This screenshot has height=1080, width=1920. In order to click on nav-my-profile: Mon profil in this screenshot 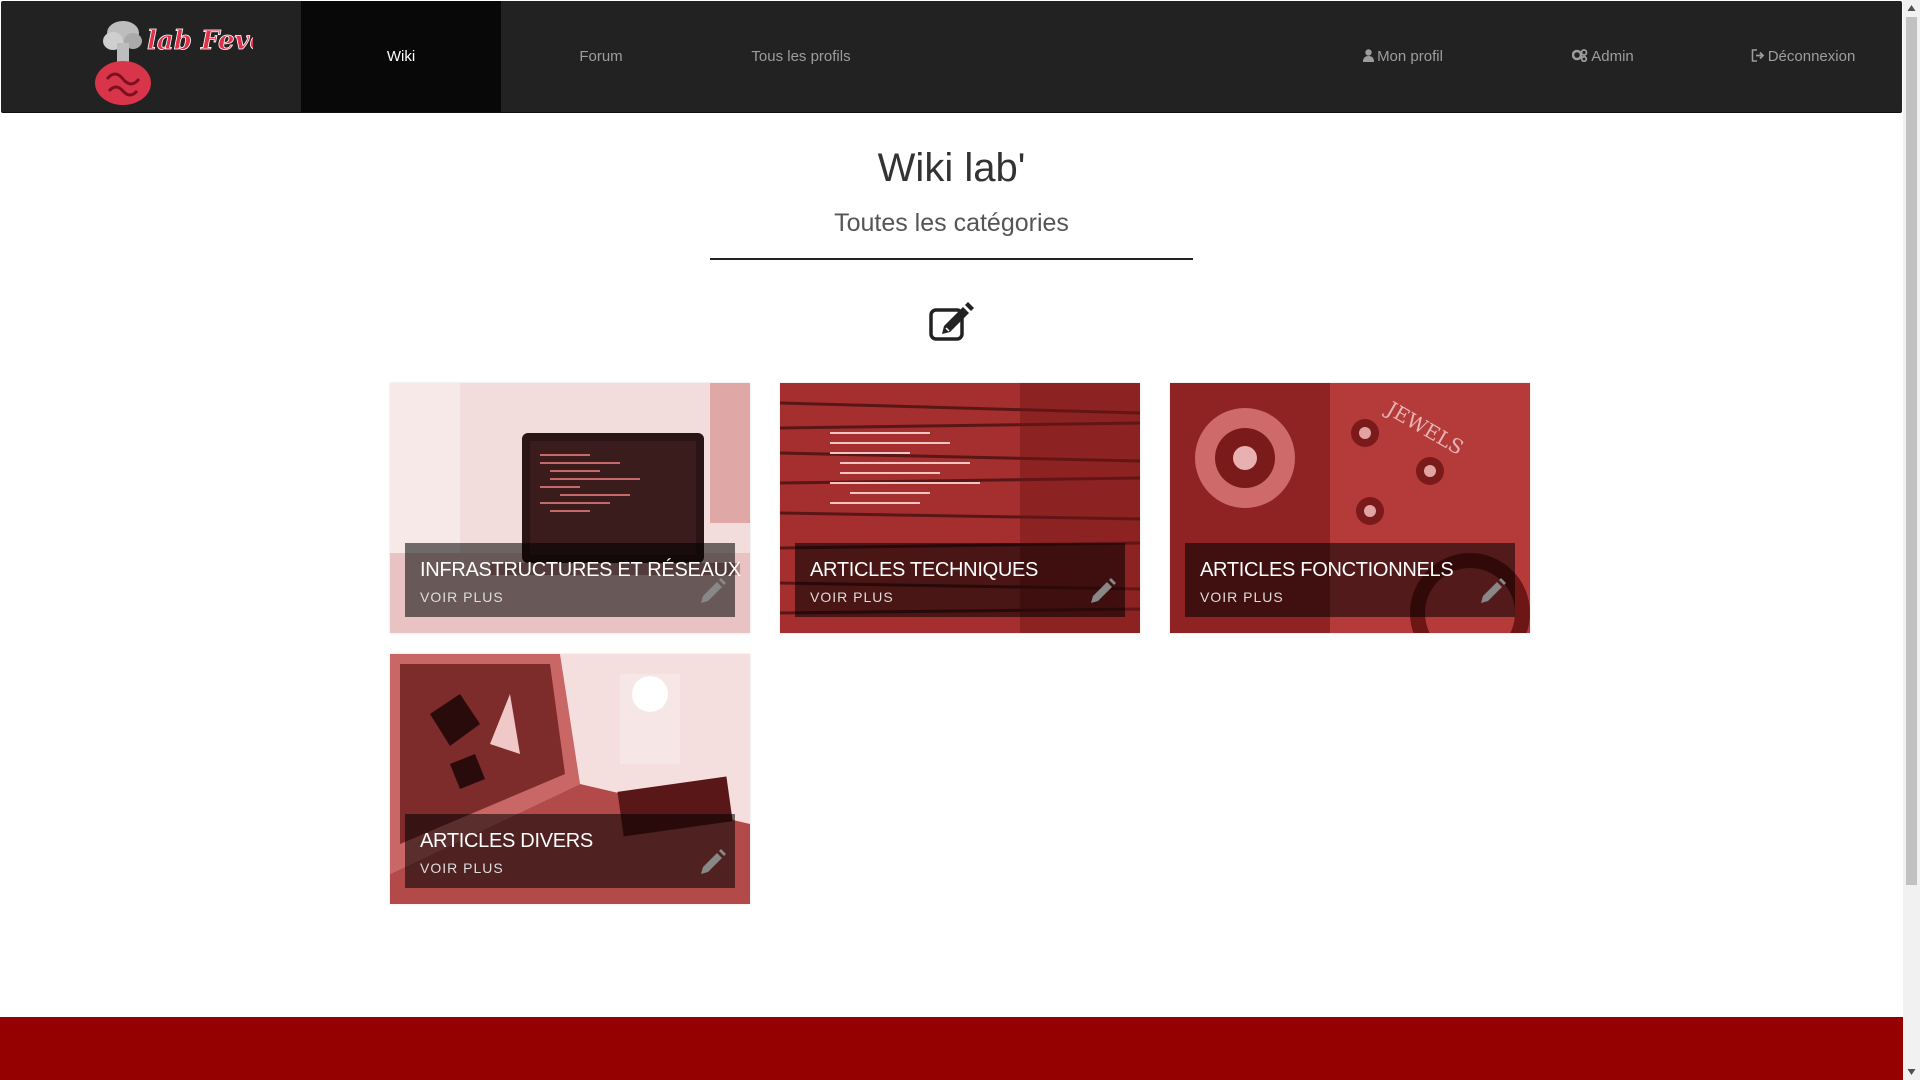, I will do `click(1403, 56)`.